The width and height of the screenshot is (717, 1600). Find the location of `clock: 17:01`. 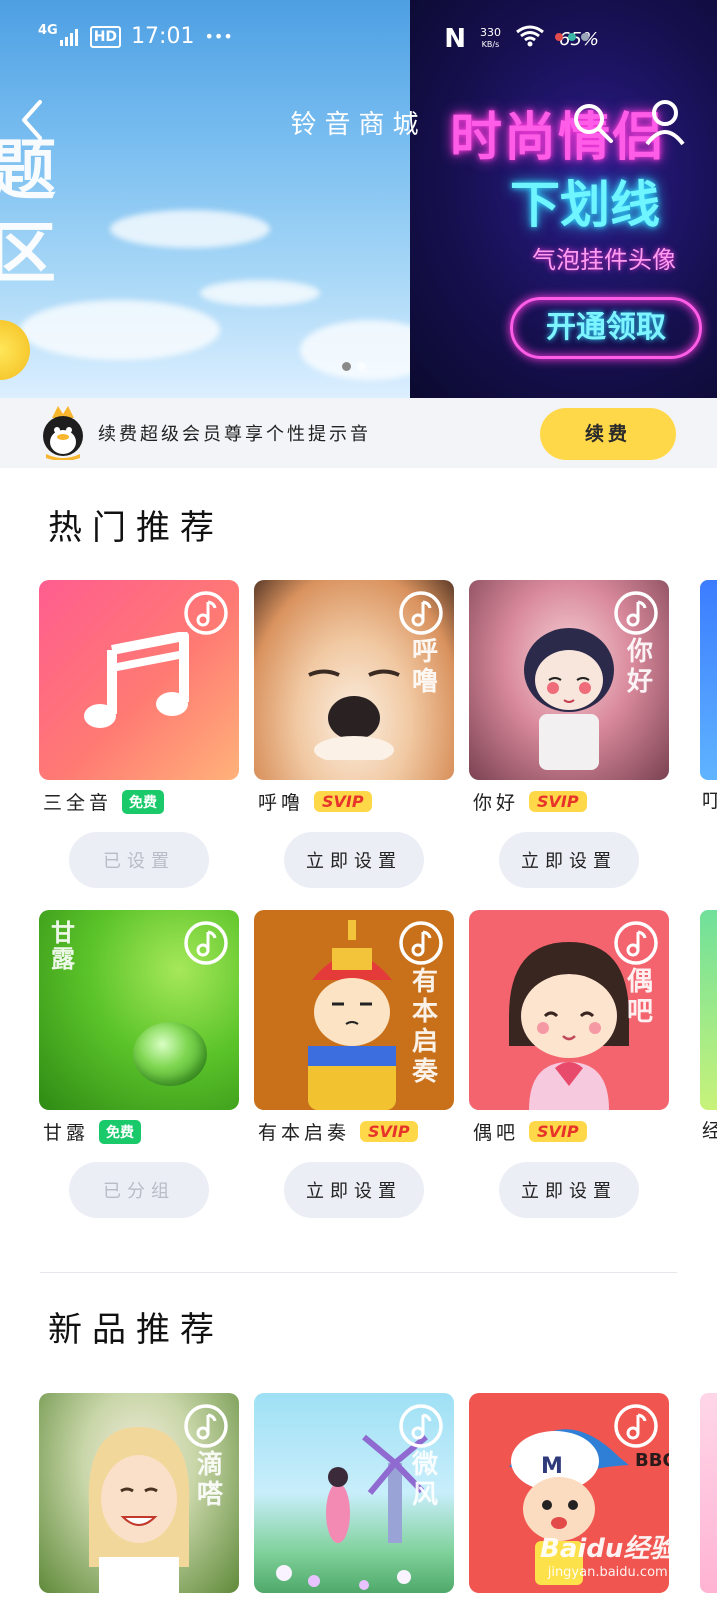

clock: 17:01 is located at coordinates (163, 36).